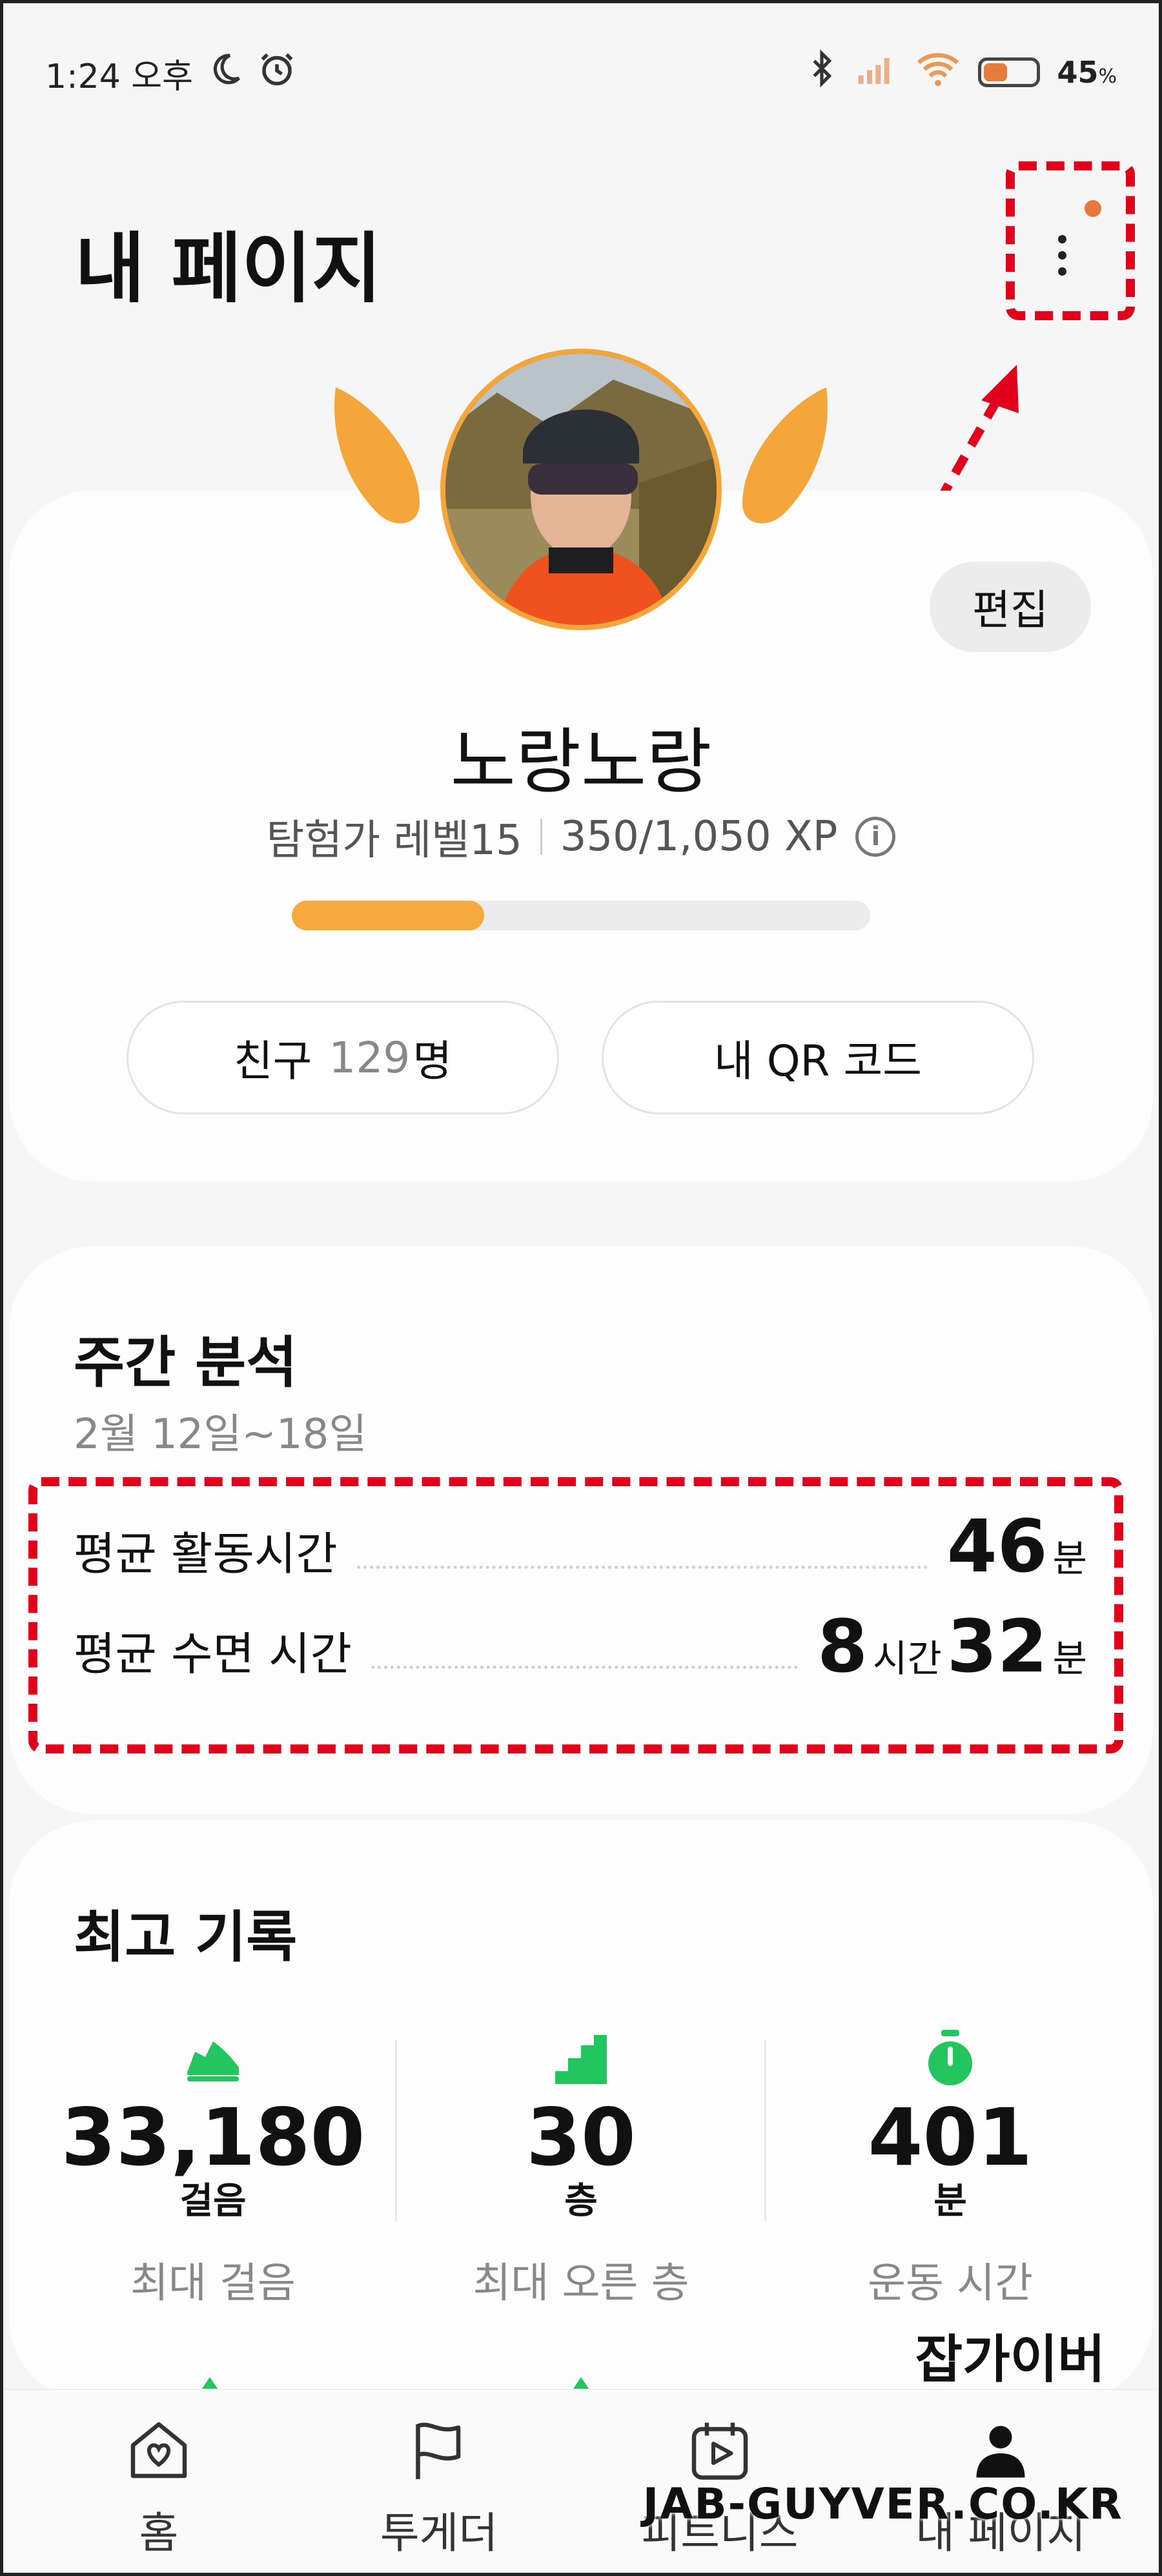 This screenshot has height=2576, width=1162. Describe the element at coordinates (580, 1547) in the screenshot. I see `avg-activity-row: 평균 활동시간 46 분` at that location.